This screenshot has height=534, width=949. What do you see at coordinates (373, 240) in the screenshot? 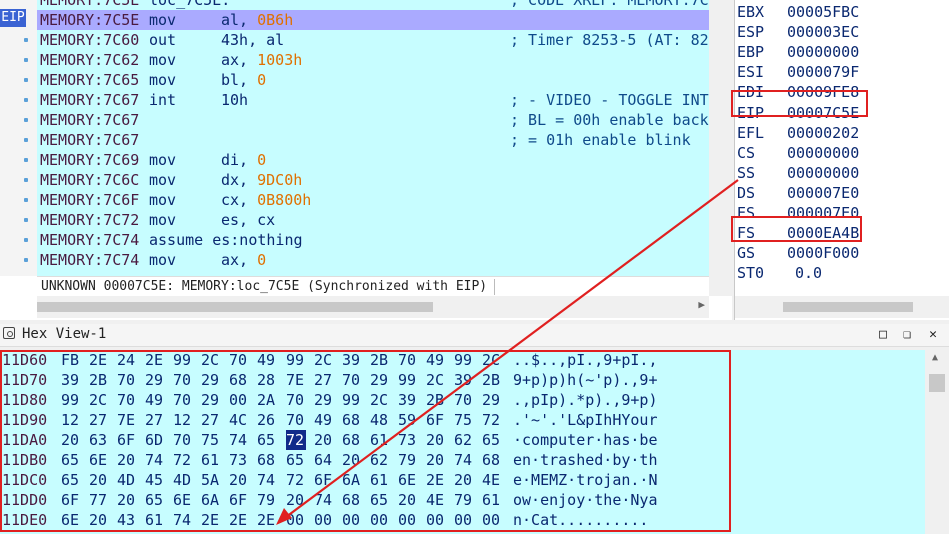
I see `disasm-line: MEMORY:7C74 assume es:nothing` at bounding box center [373, 240].